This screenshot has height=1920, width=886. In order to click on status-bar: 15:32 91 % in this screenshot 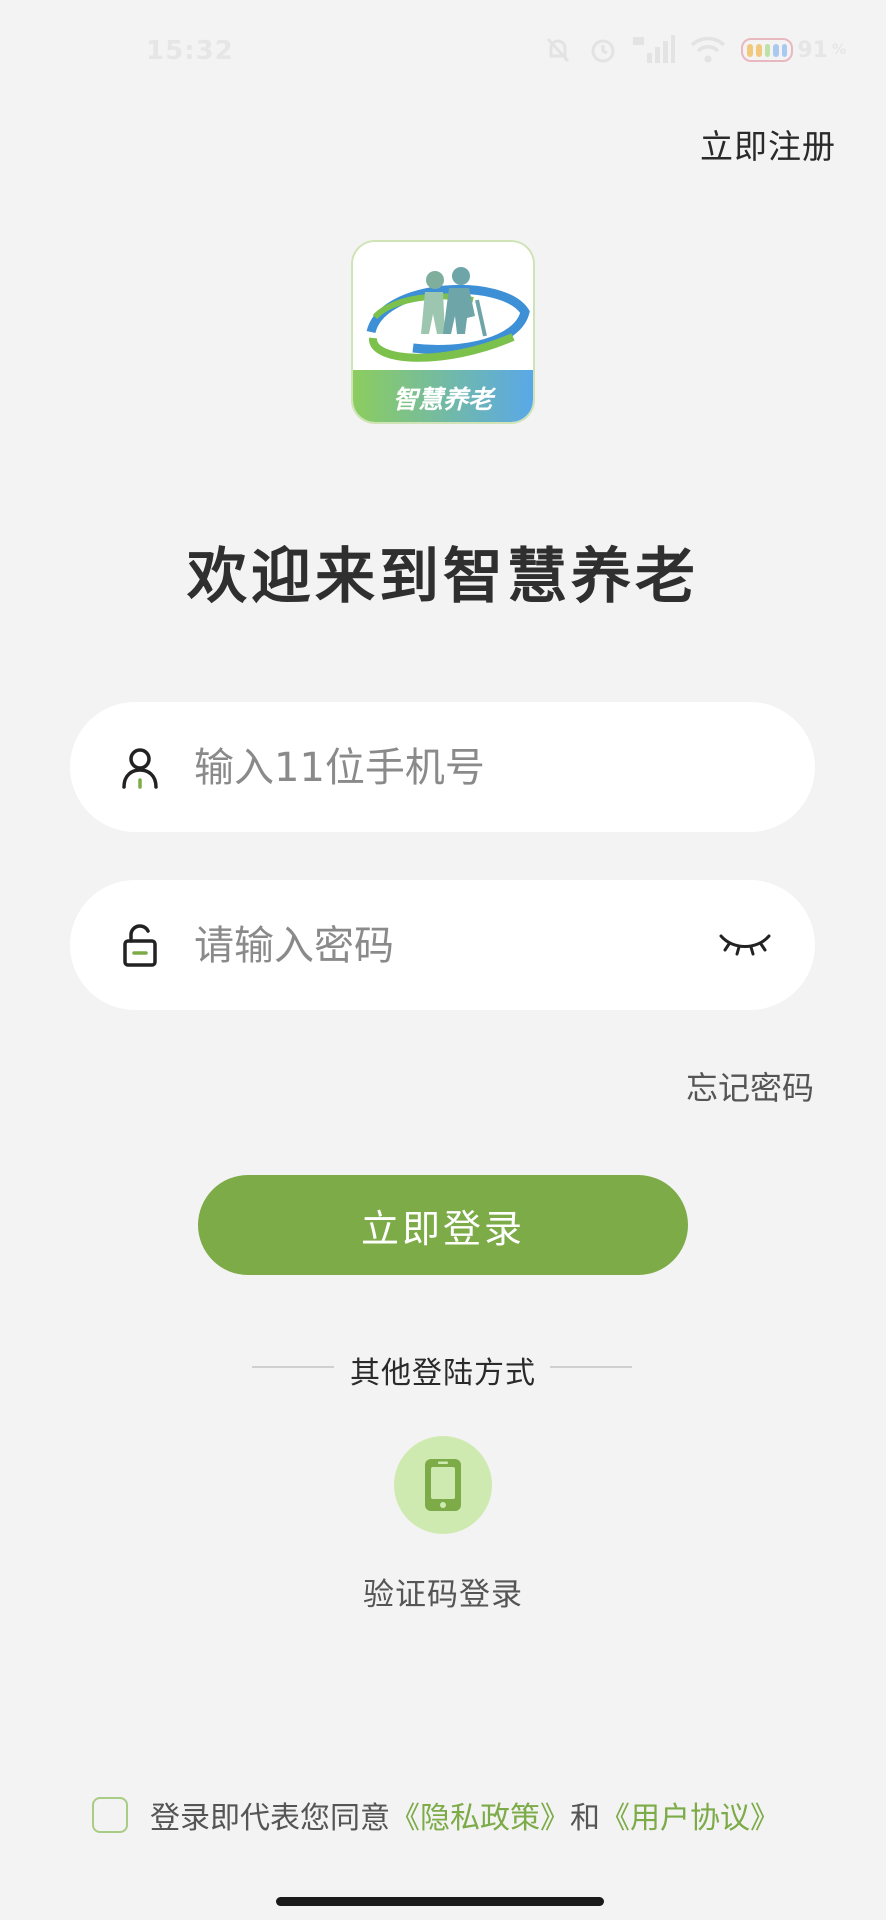, I will do `click(443, 50)`.